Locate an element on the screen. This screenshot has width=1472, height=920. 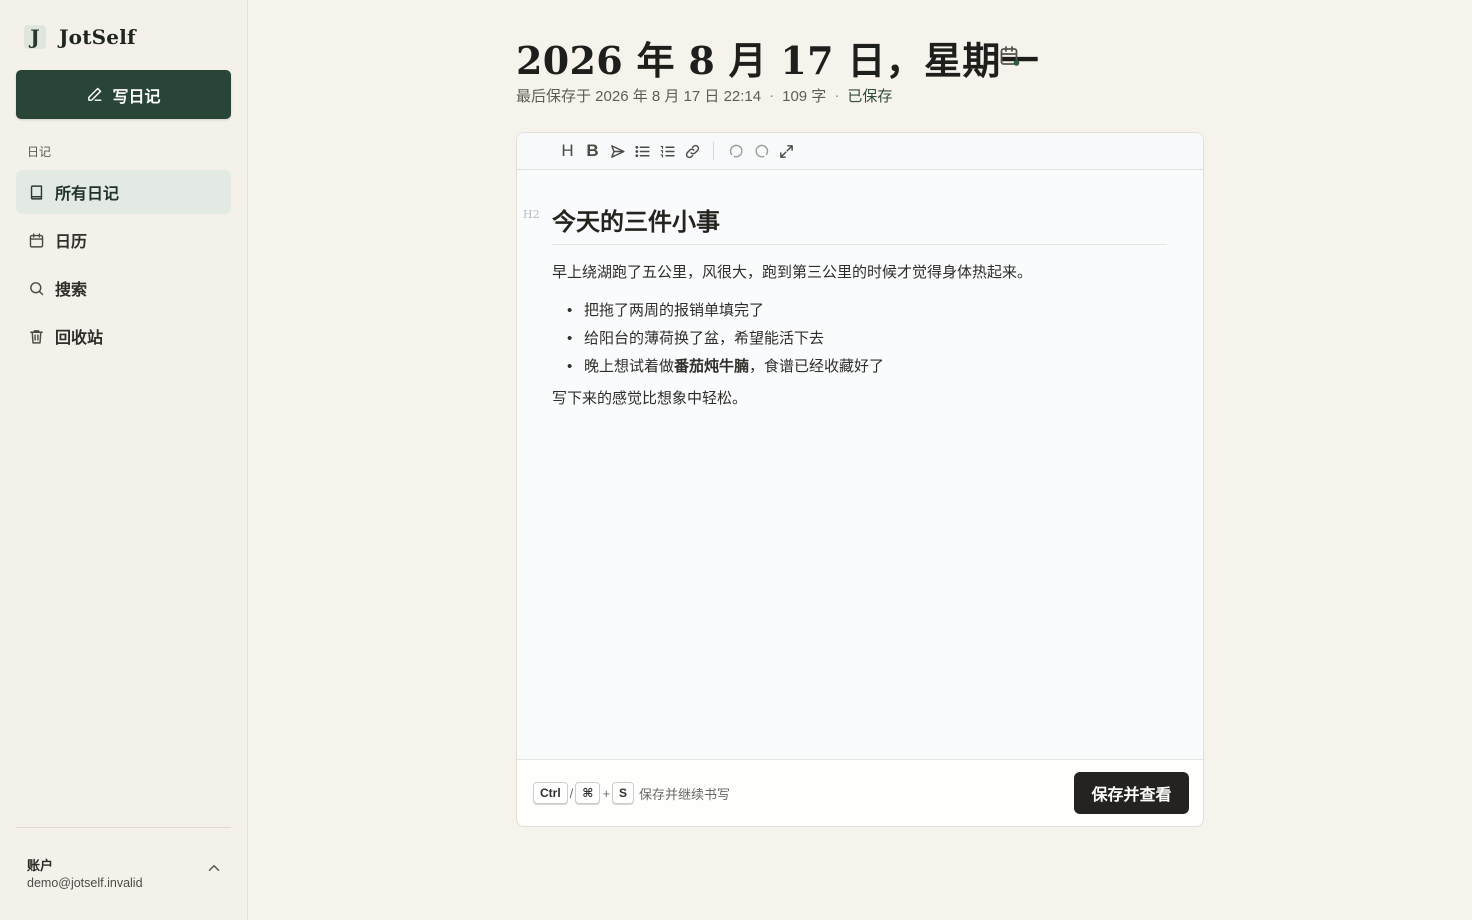
redo-icon is located at coordinates (761, 151).